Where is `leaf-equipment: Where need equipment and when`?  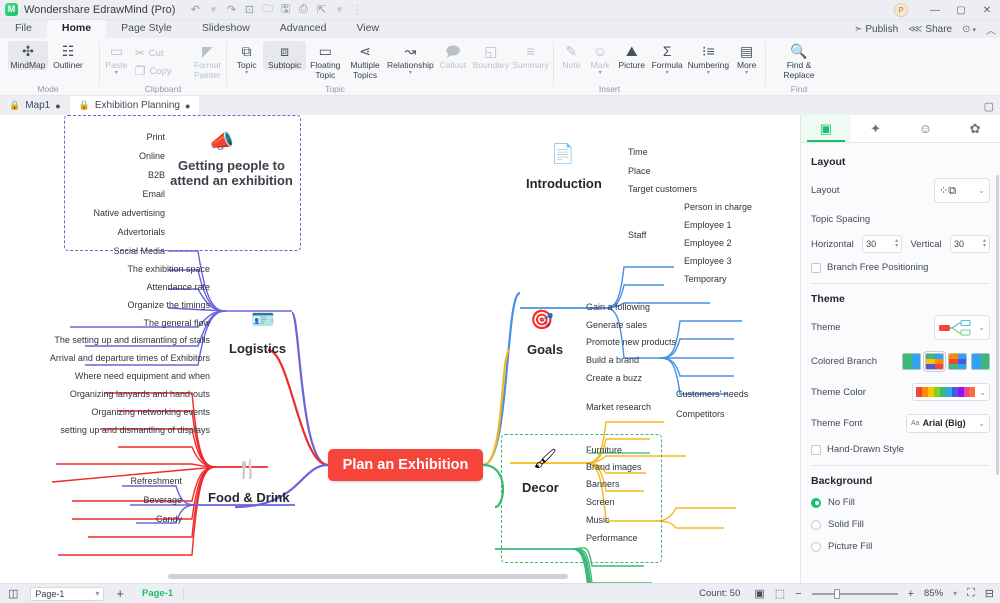 leaf-equipment: Where need equipment and when is located at coordinates (138, 376).